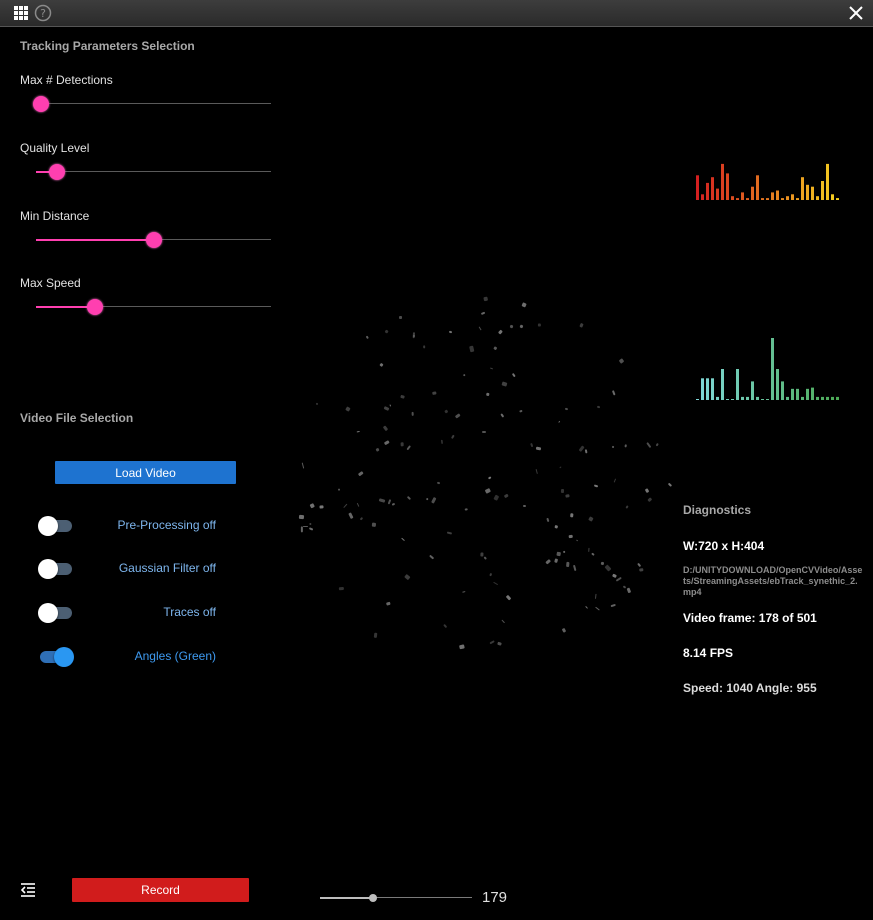 The width and height of the screenshot is (873, 920). What do you see at coordinates (175, 656) in the screenshot?
I see `angles-label: Angles (Green)` at bounding box center [175, 656].